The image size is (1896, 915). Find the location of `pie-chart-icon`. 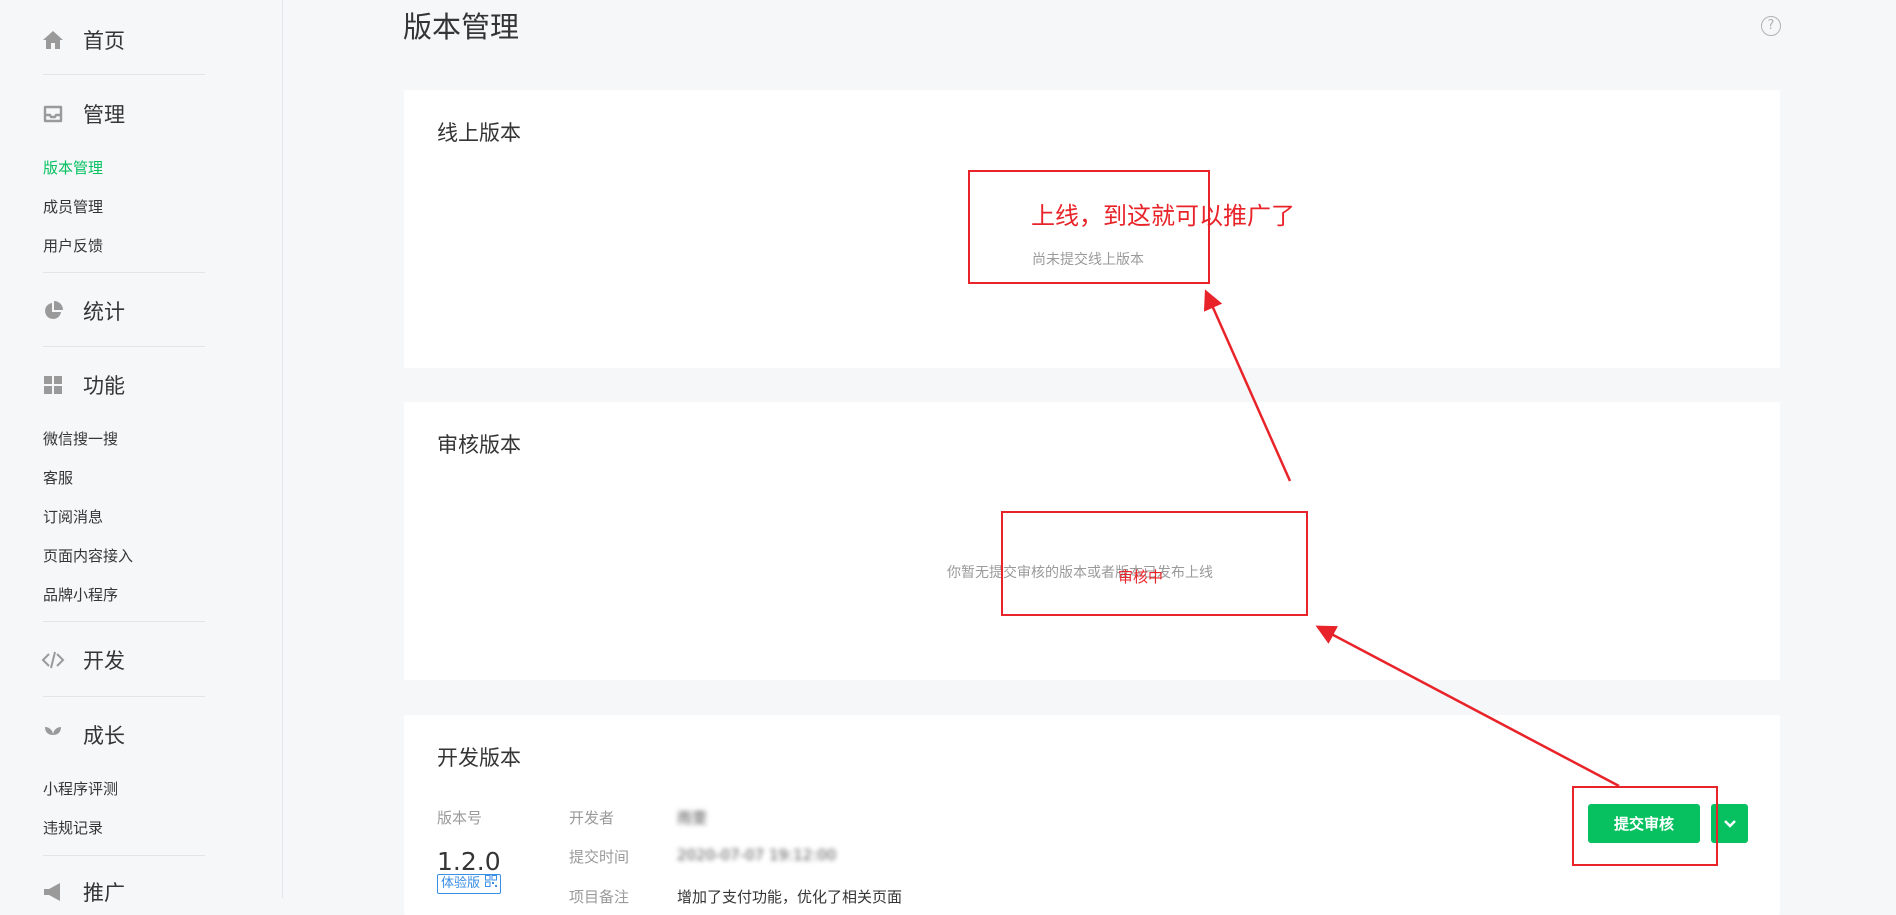

pie-chart-icon is located at coordinates (53, 311).